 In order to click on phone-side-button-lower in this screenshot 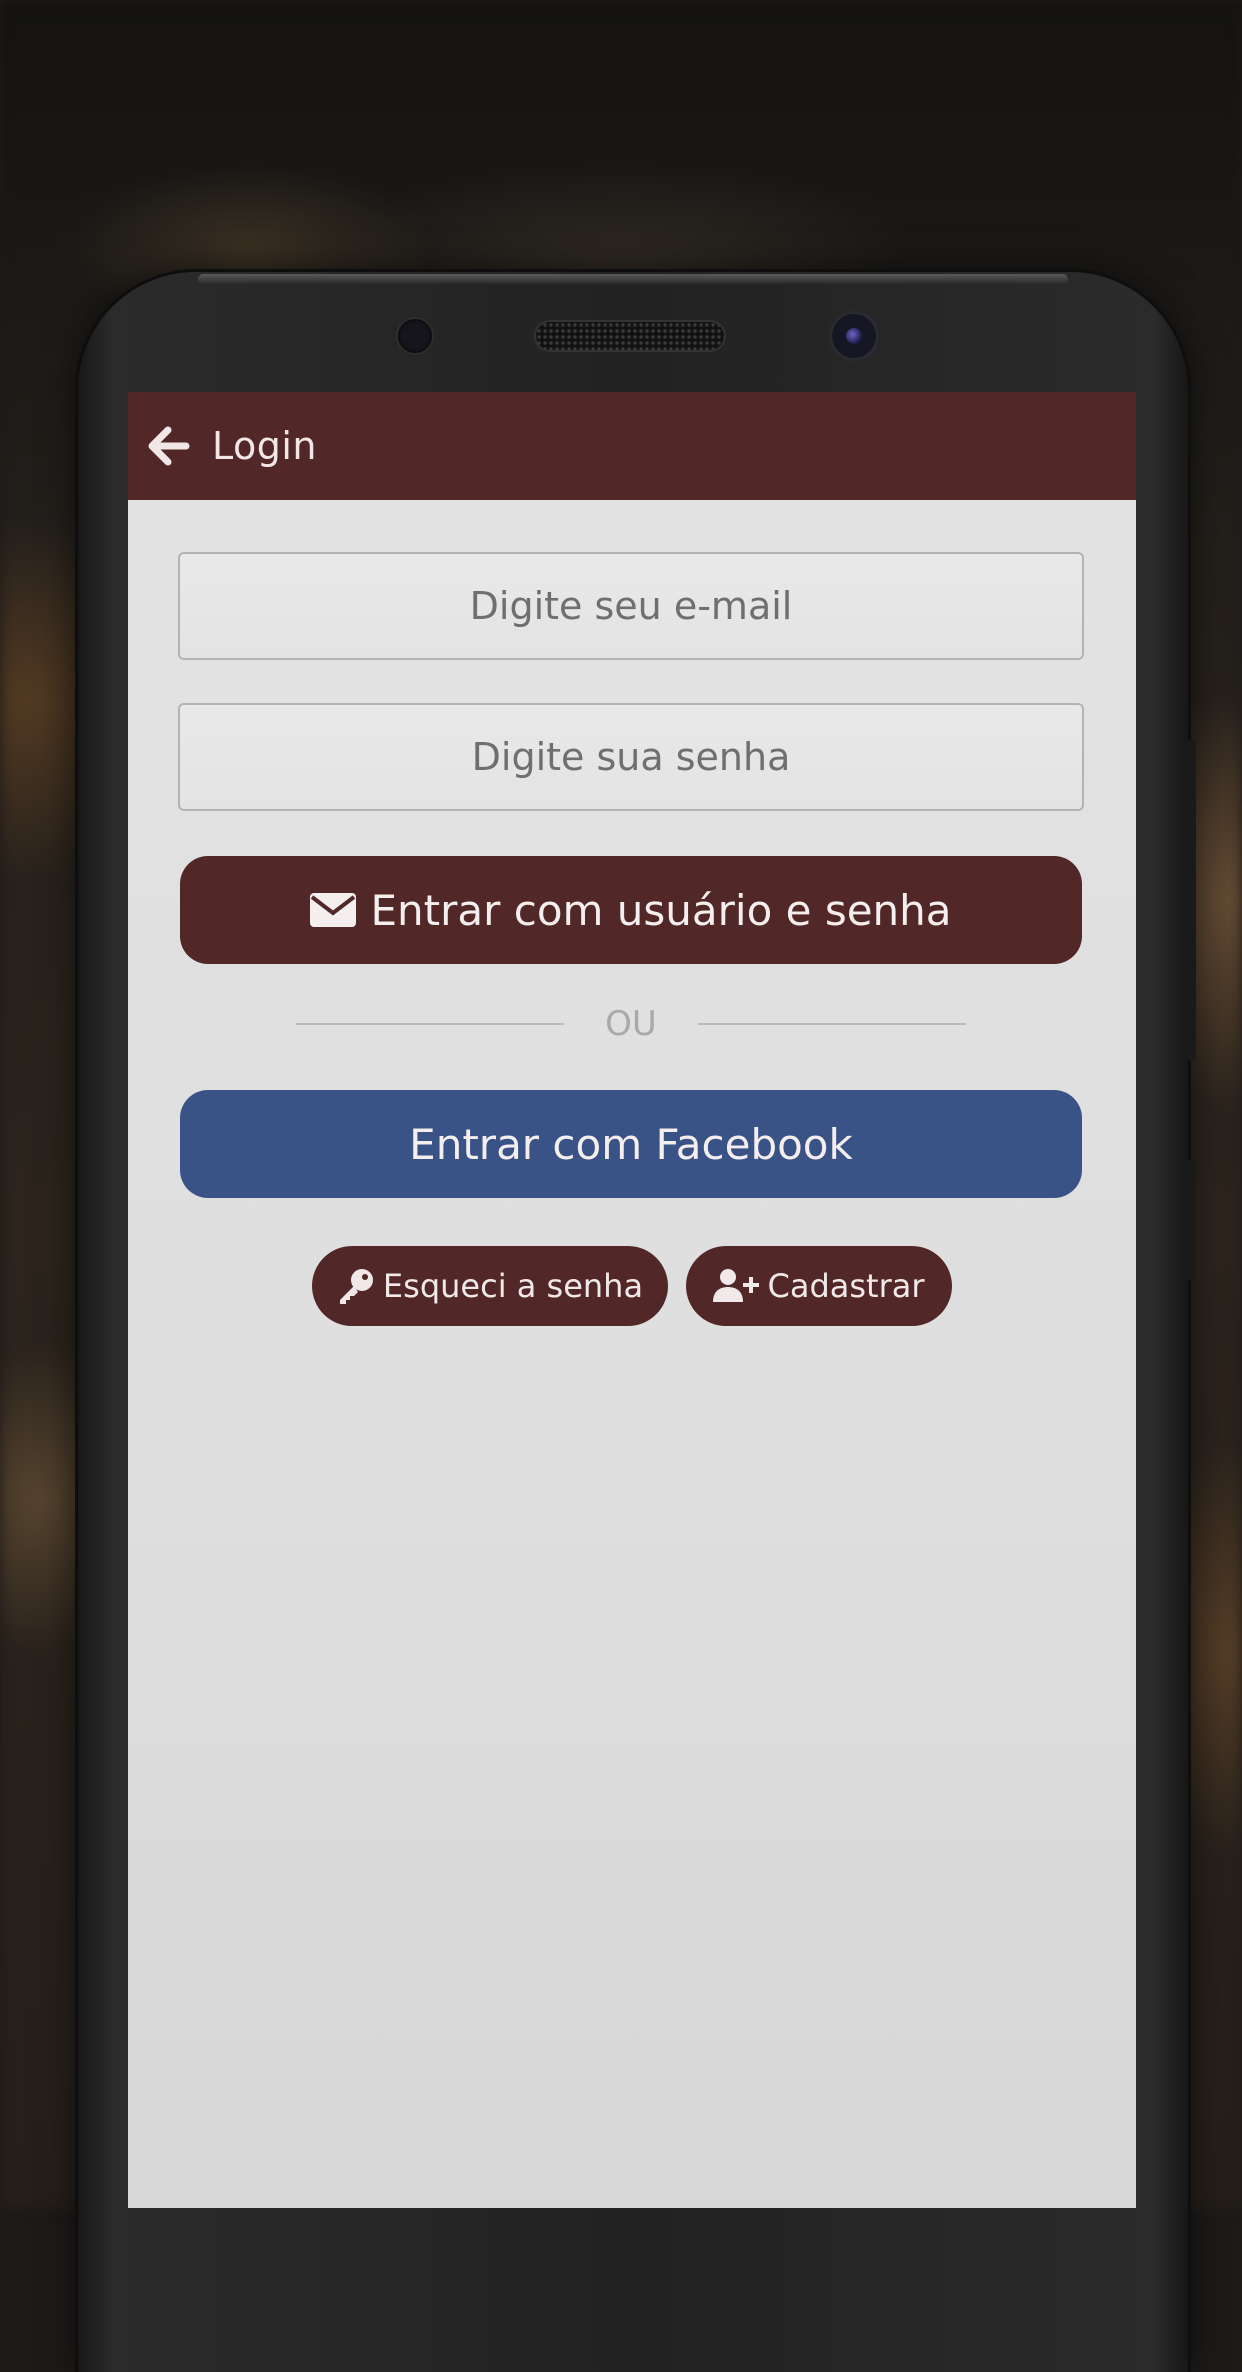, I will do `click(1191, 1220)`.